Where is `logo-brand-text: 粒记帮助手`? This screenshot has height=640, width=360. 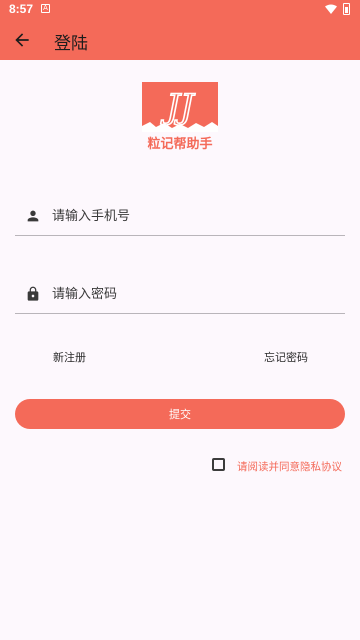
logo-brand-text: 粒记帮助手 is located at coordinates (179, 144).